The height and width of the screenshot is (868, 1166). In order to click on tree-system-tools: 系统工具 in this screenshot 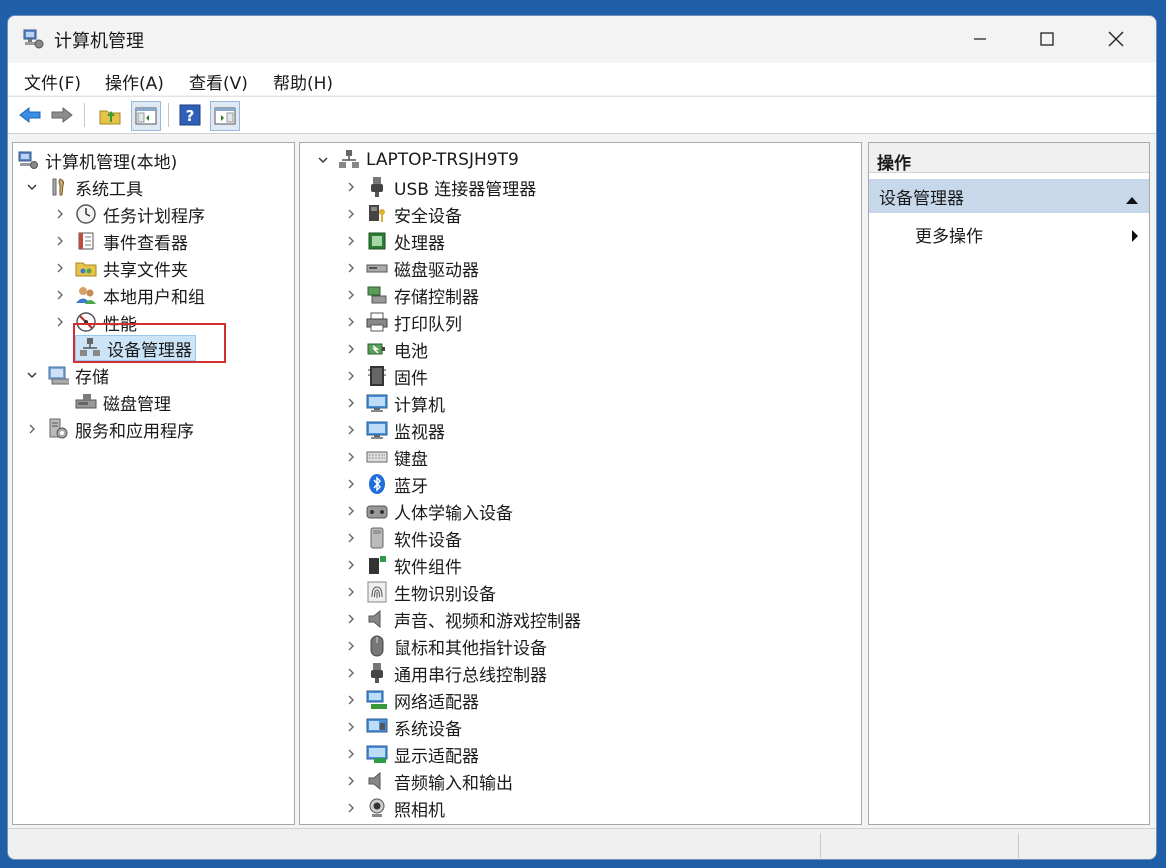, I will do `click(83, 187)`.